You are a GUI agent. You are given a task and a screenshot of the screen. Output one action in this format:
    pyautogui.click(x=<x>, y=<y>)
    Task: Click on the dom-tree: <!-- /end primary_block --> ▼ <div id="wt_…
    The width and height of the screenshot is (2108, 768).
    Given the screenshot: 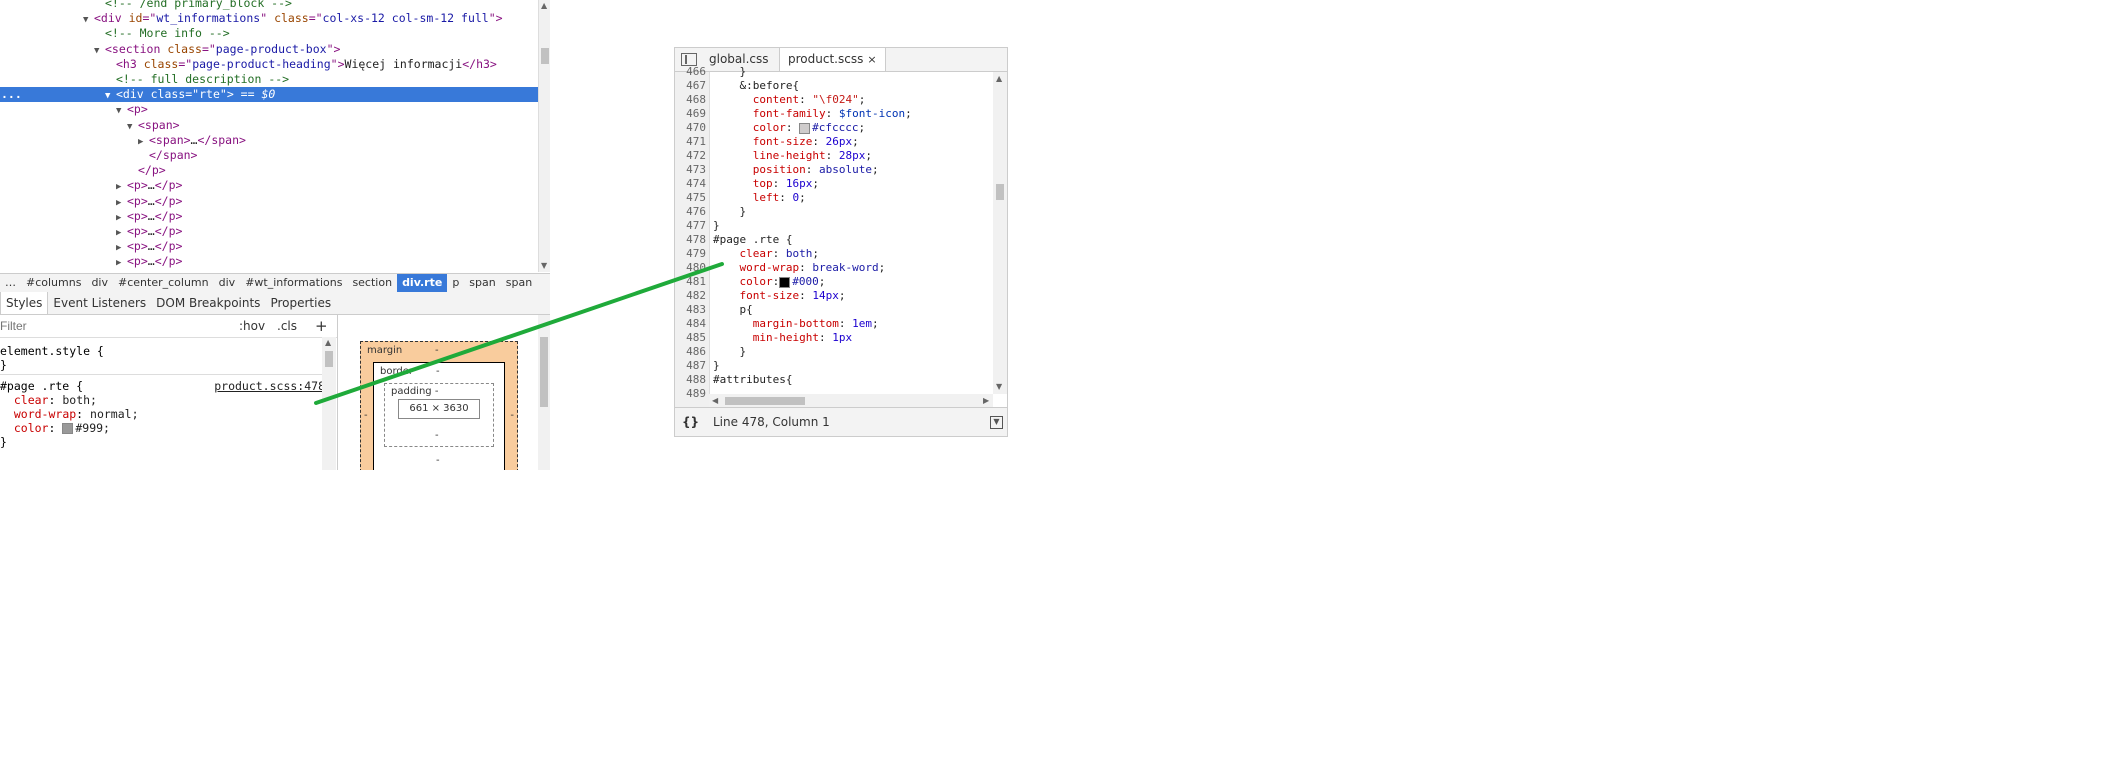 What is the action you would take?
    pyautogui.click(x=269, y=136)
    